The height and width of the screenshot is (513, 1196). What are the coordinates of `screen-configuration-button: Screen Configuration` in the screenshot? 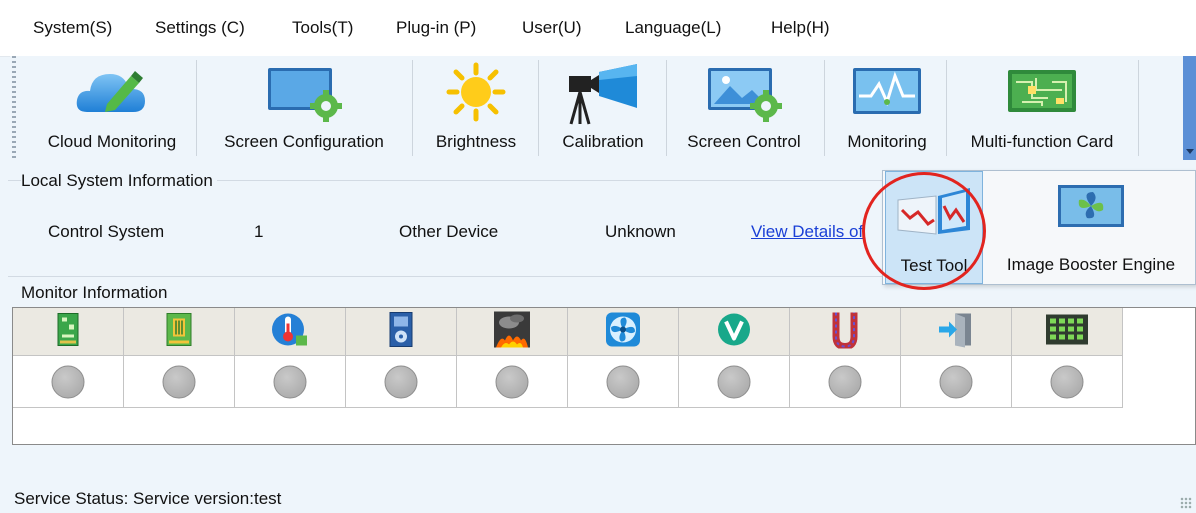 It's located at (304, 108).